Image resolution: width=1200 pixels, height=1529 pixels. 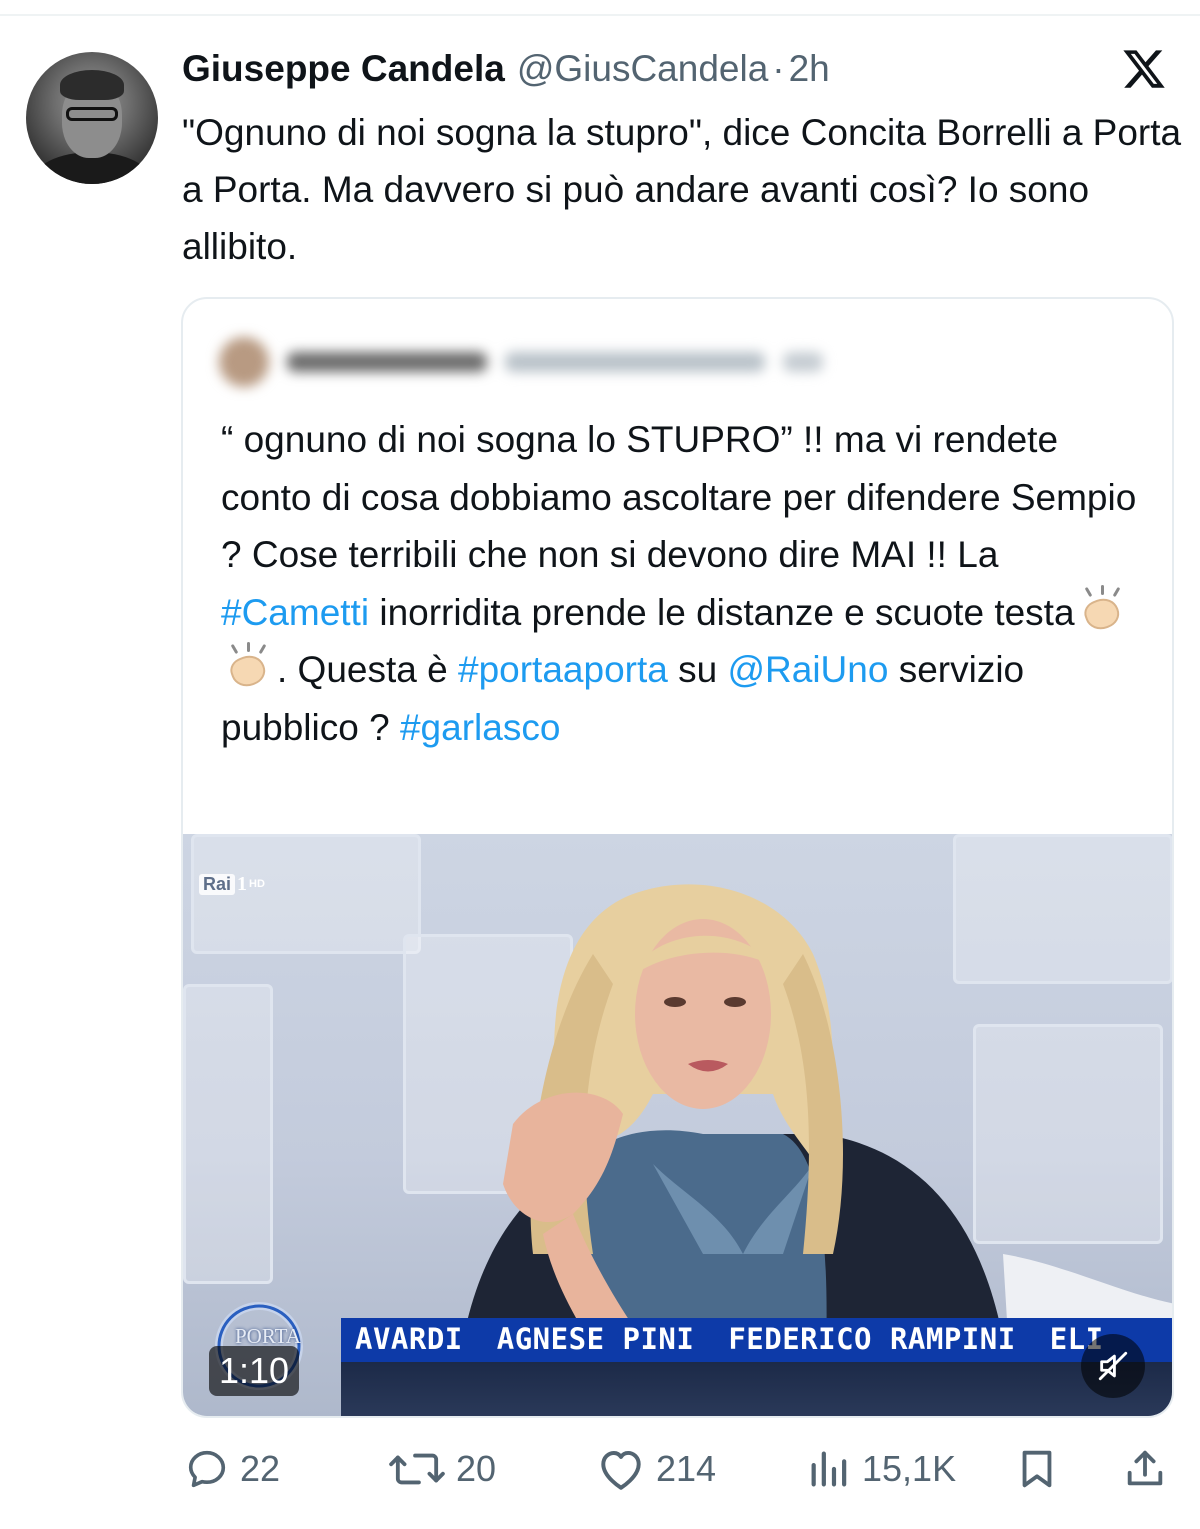 I want to click on share-button, so click(x=1145, y=1469).